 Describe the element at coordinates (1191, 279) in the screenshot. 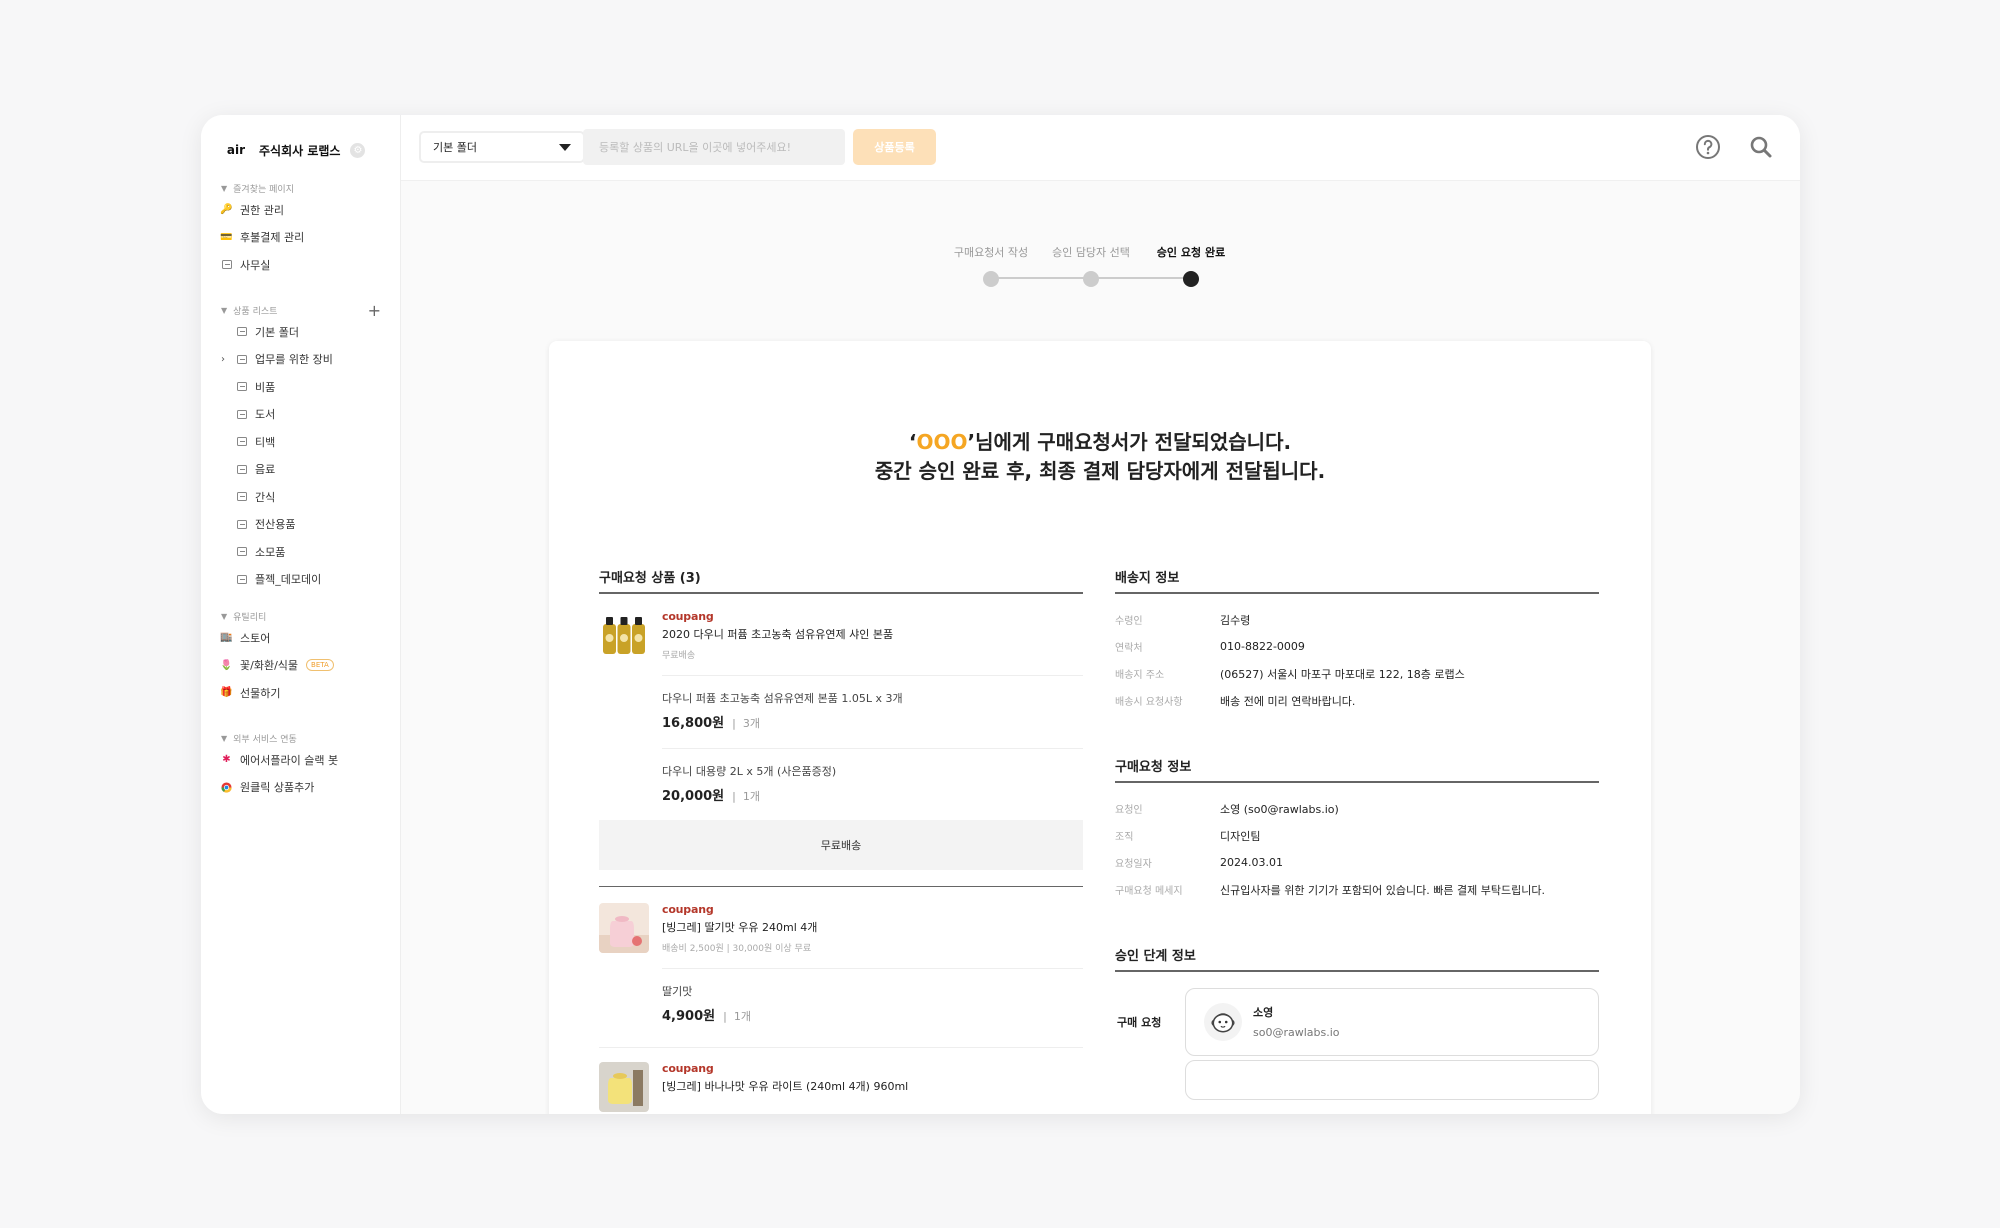

I see `step-3-dot` at that location.